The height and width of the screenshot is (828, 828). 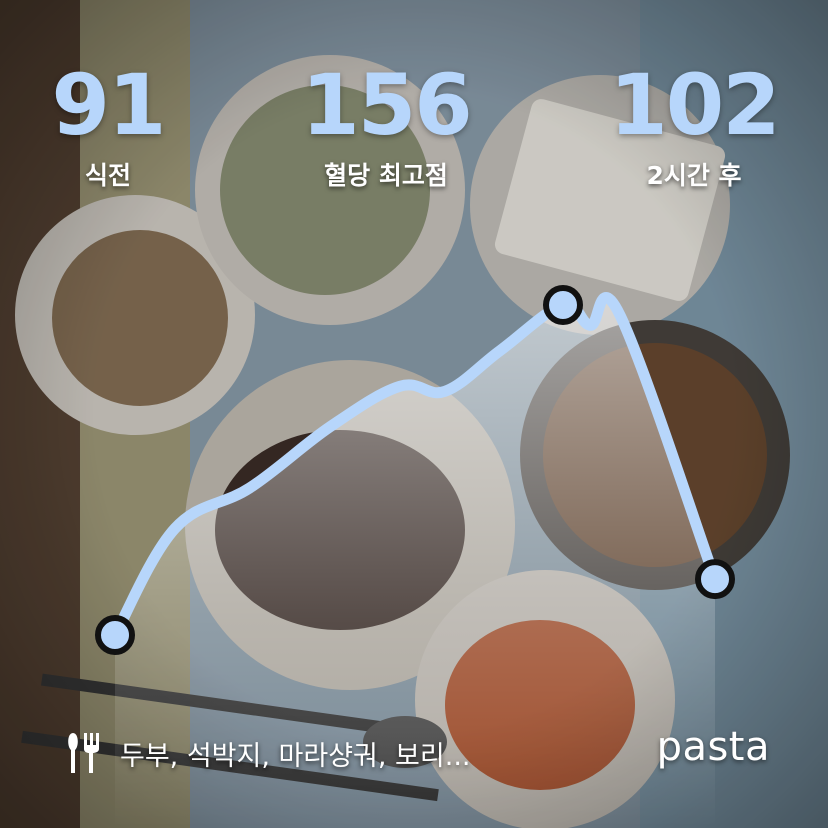 I want to click on brand-logo: pasta, so click(x=713, y=747).